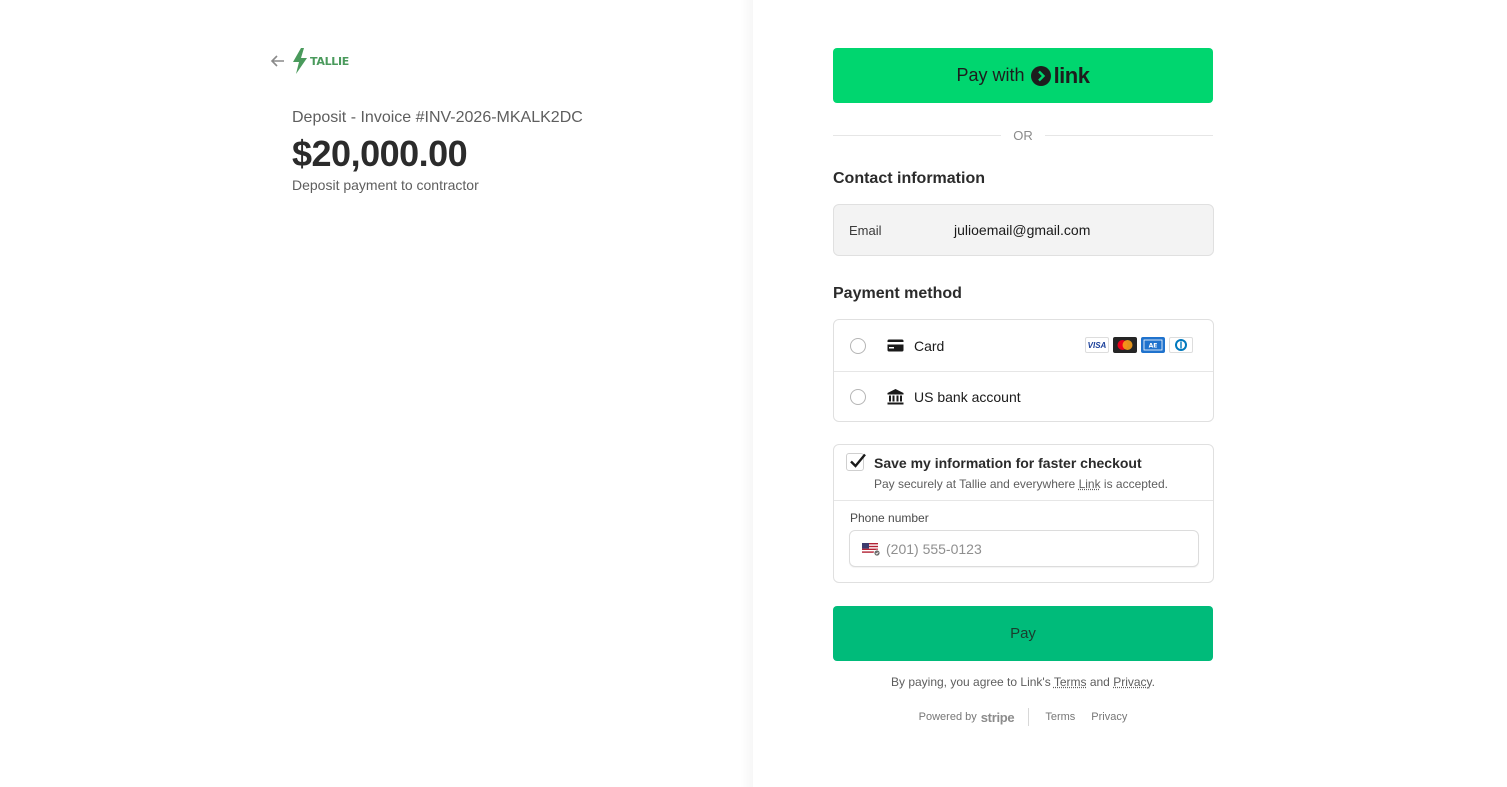 This screenshot has width=1507, height=787. I want to click on link-brand-text: link, so click(1071, 75).